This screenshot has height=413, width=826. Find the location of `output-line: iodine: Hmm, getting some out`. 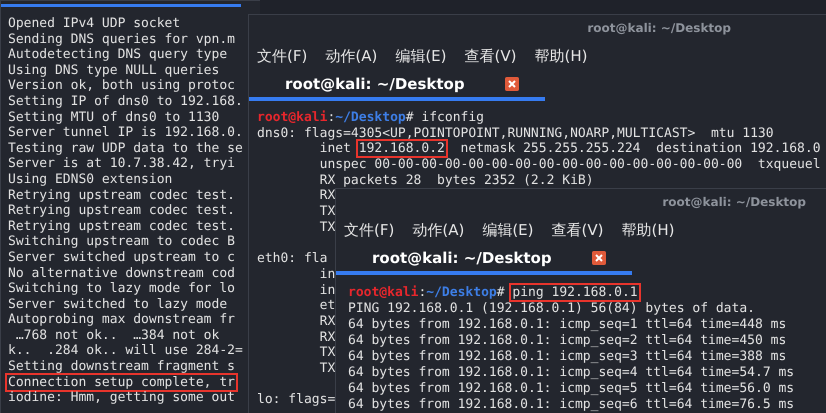

output-line: iodine: Hmm, getting some out is located at coordinates (121, 398).